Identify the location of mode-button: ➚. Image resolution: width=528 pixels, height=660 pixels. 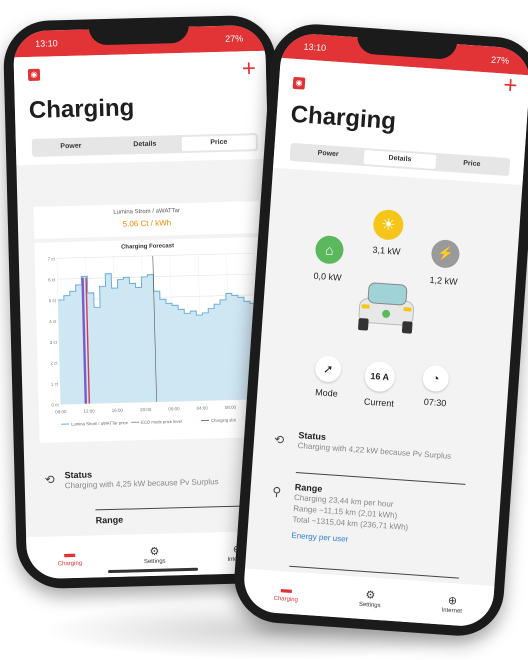
(328, 369).